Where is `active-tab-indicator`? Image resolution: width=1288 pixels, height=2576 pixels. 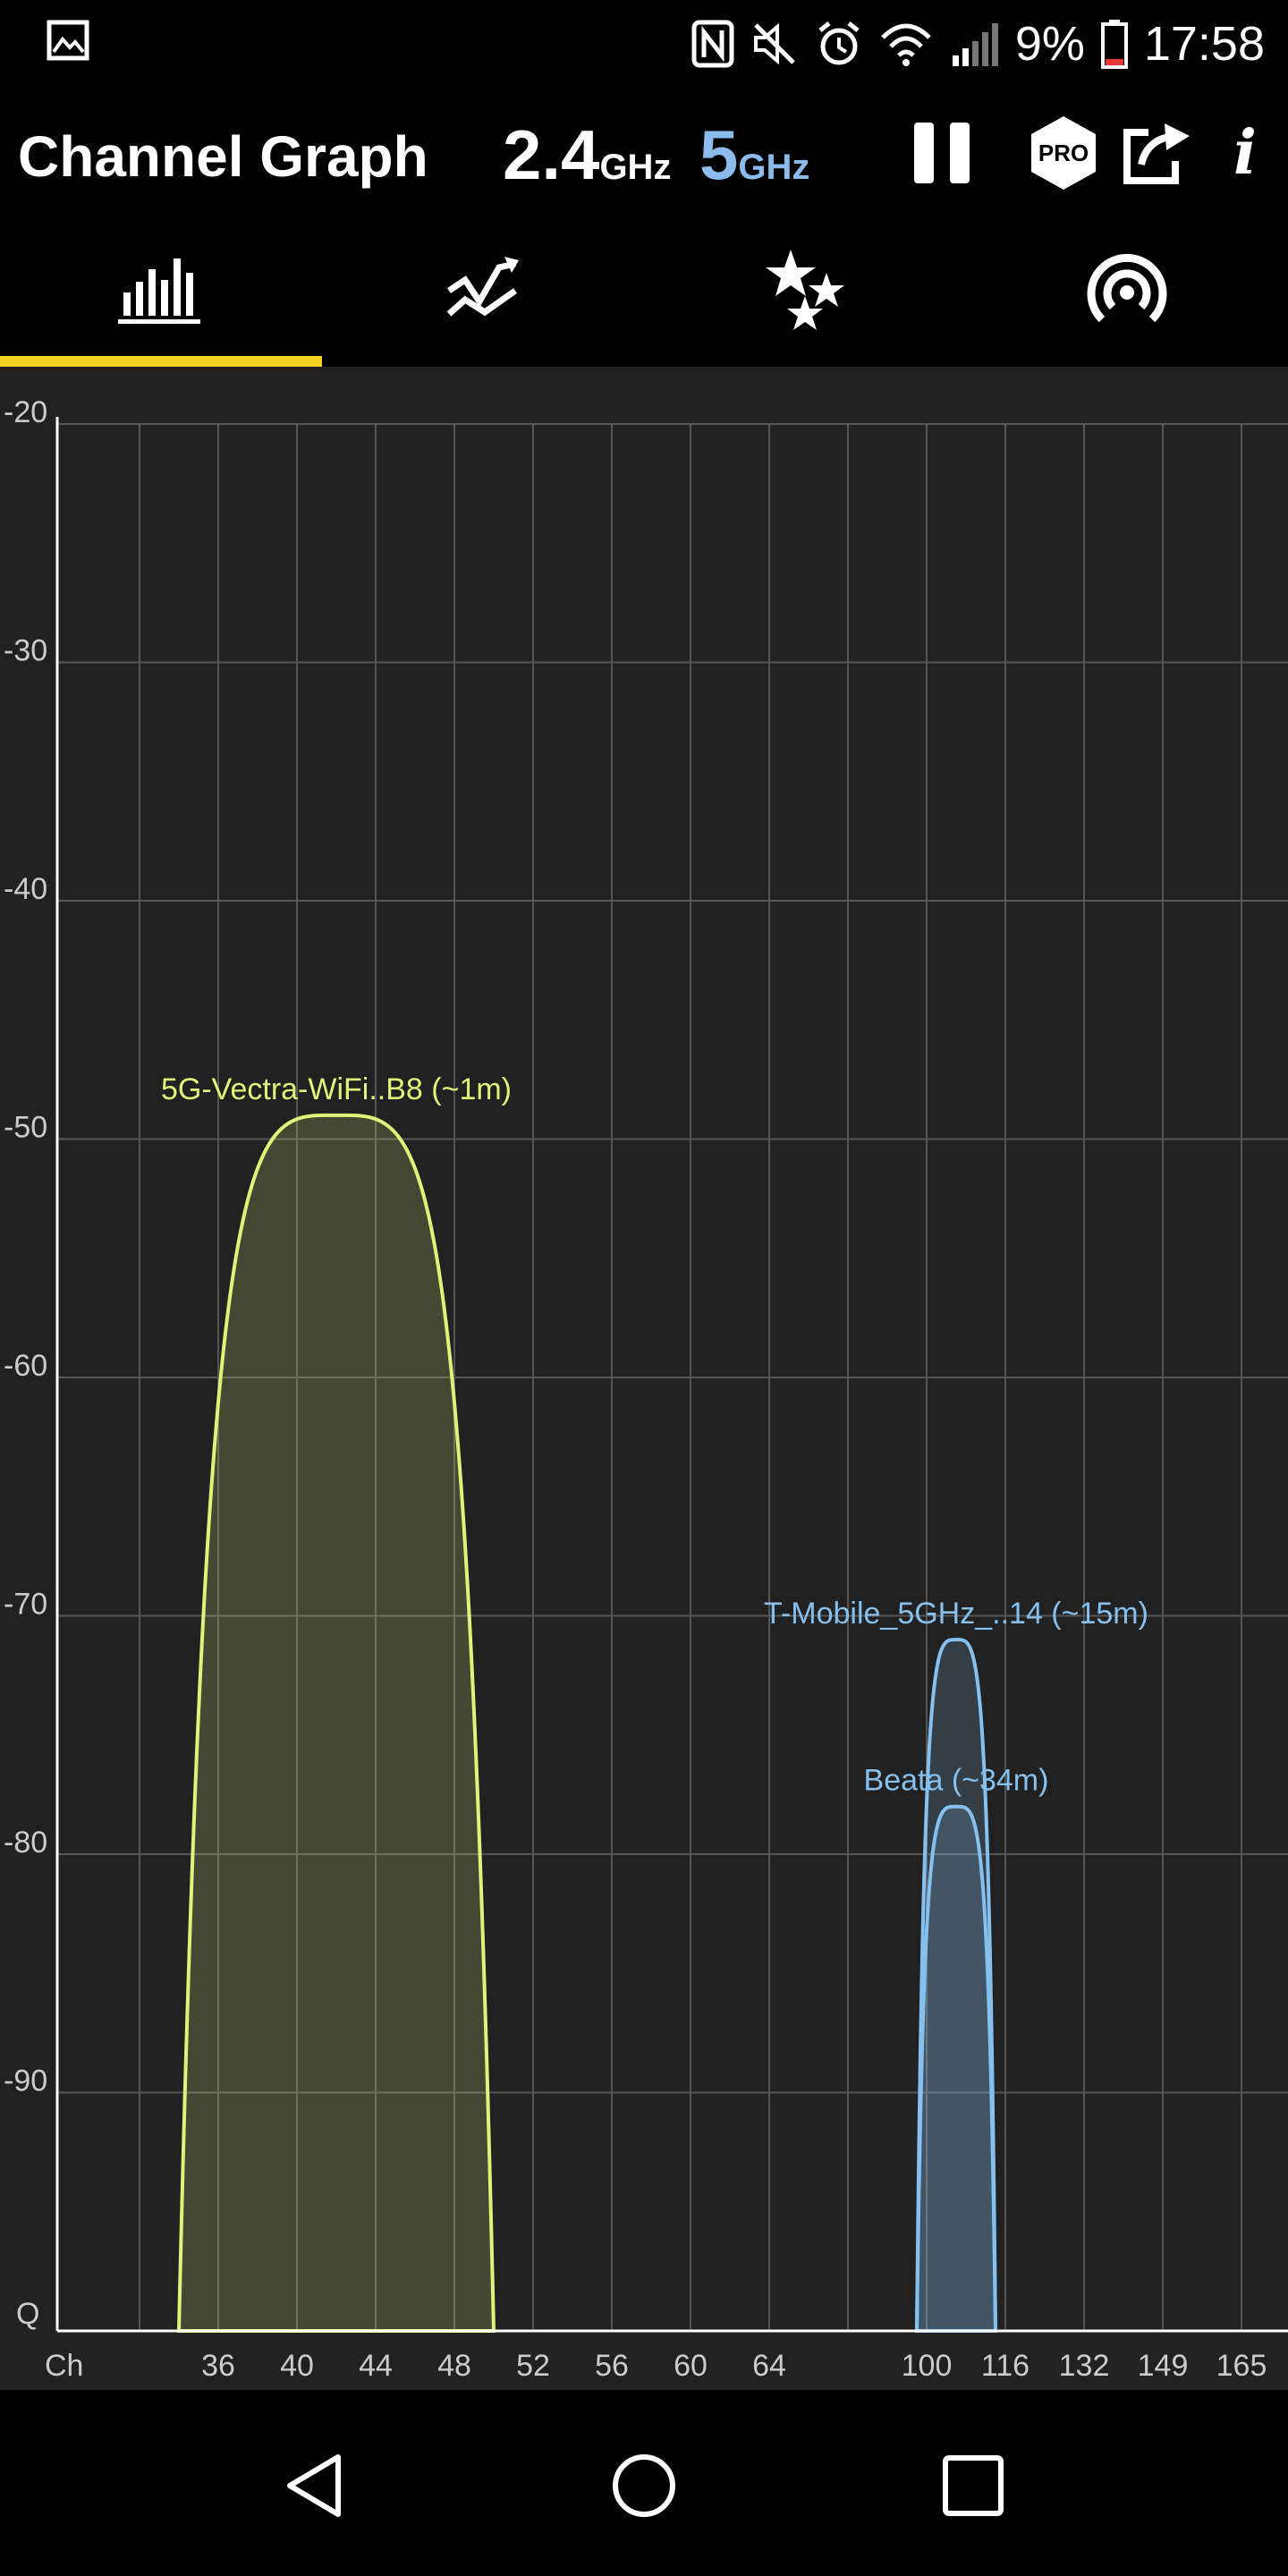 active-tab-indicator is located at coordinates (161, 361).